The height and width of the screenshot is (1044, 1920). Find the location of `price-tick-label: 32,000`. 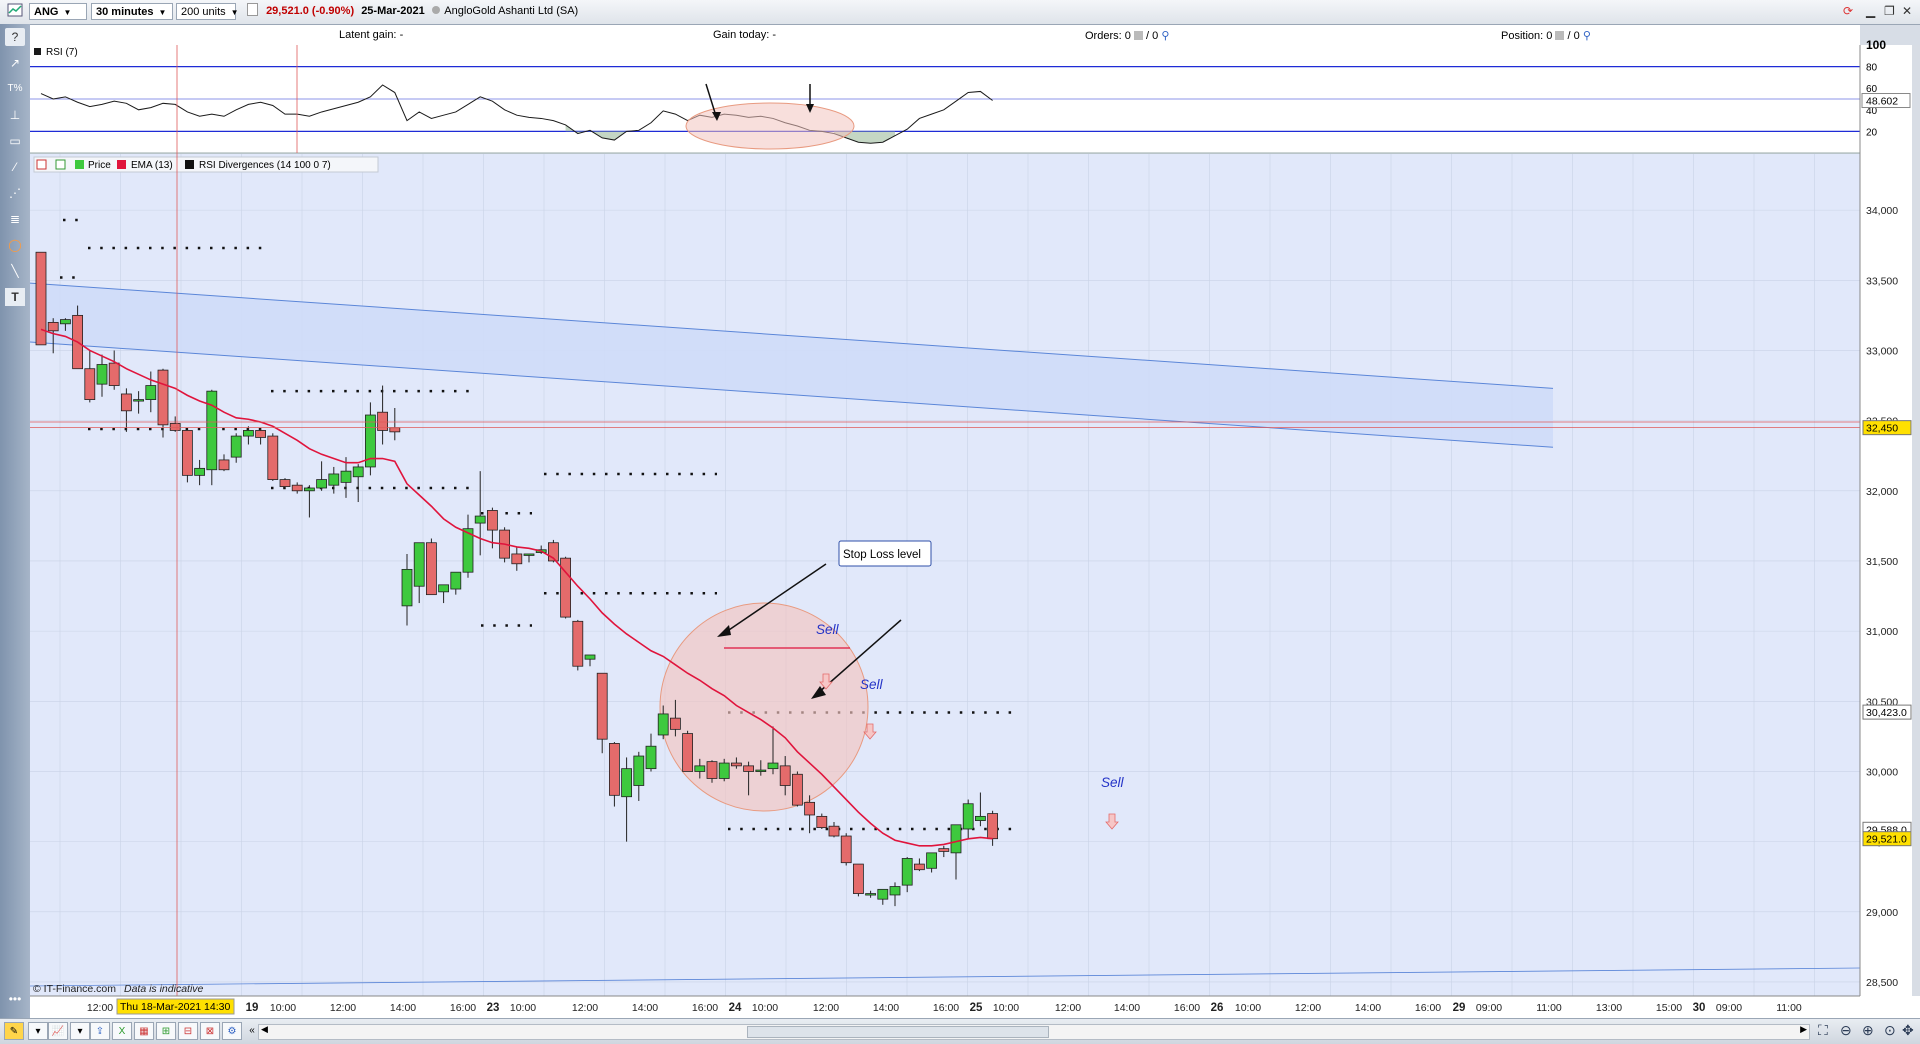

price-tick-label: 32,000 is located at coordinates (1882, 492).